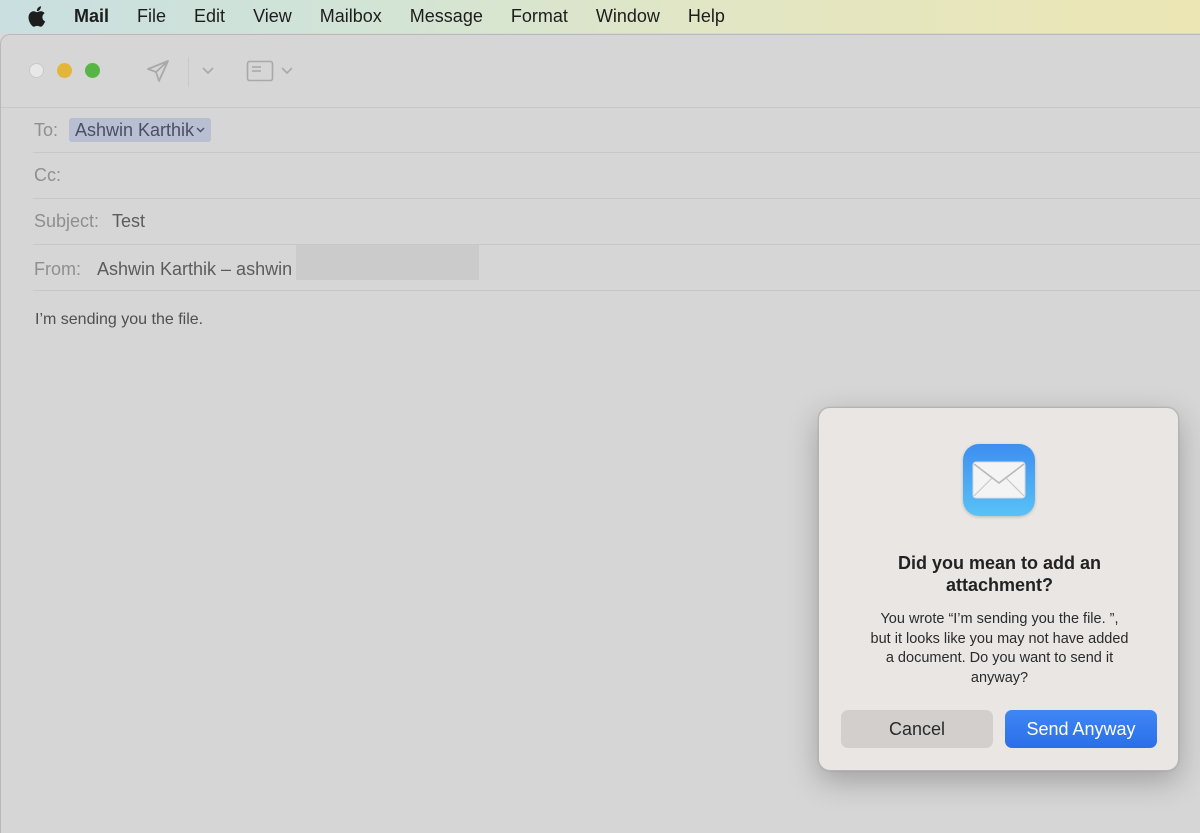  I want to click on dialog-title-line: attachment?, so click(999, 585).